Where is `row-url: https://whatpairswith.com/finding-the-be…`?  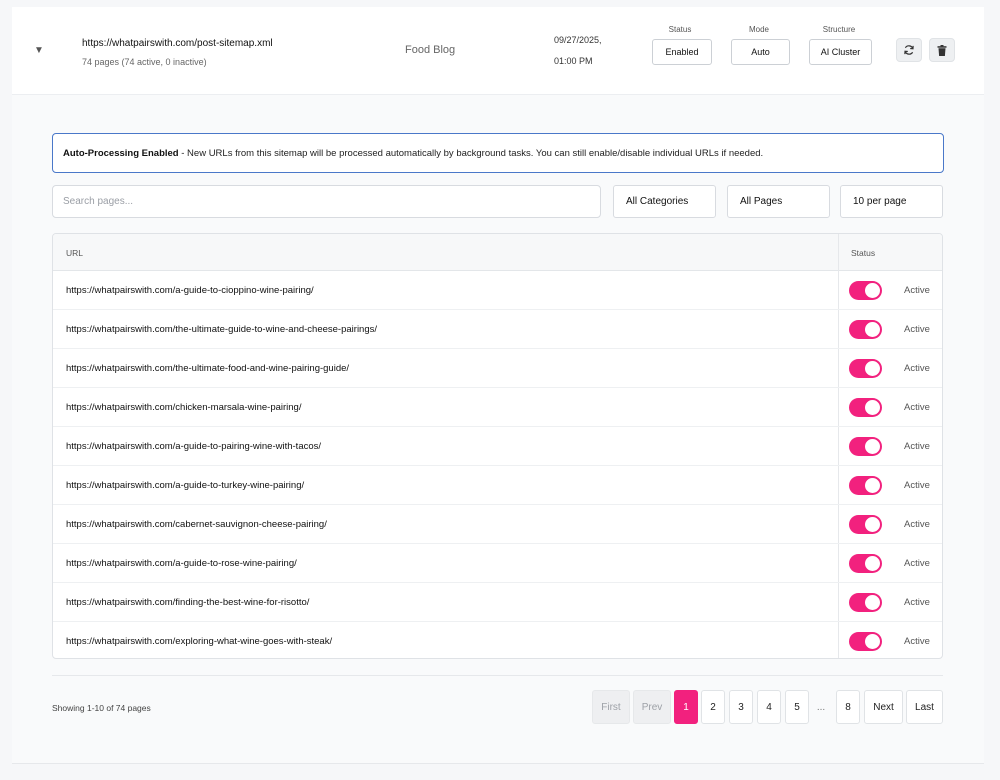 row-url: https://whatpairswith.com/finding-the-be… is located at coordinates (187, 602).